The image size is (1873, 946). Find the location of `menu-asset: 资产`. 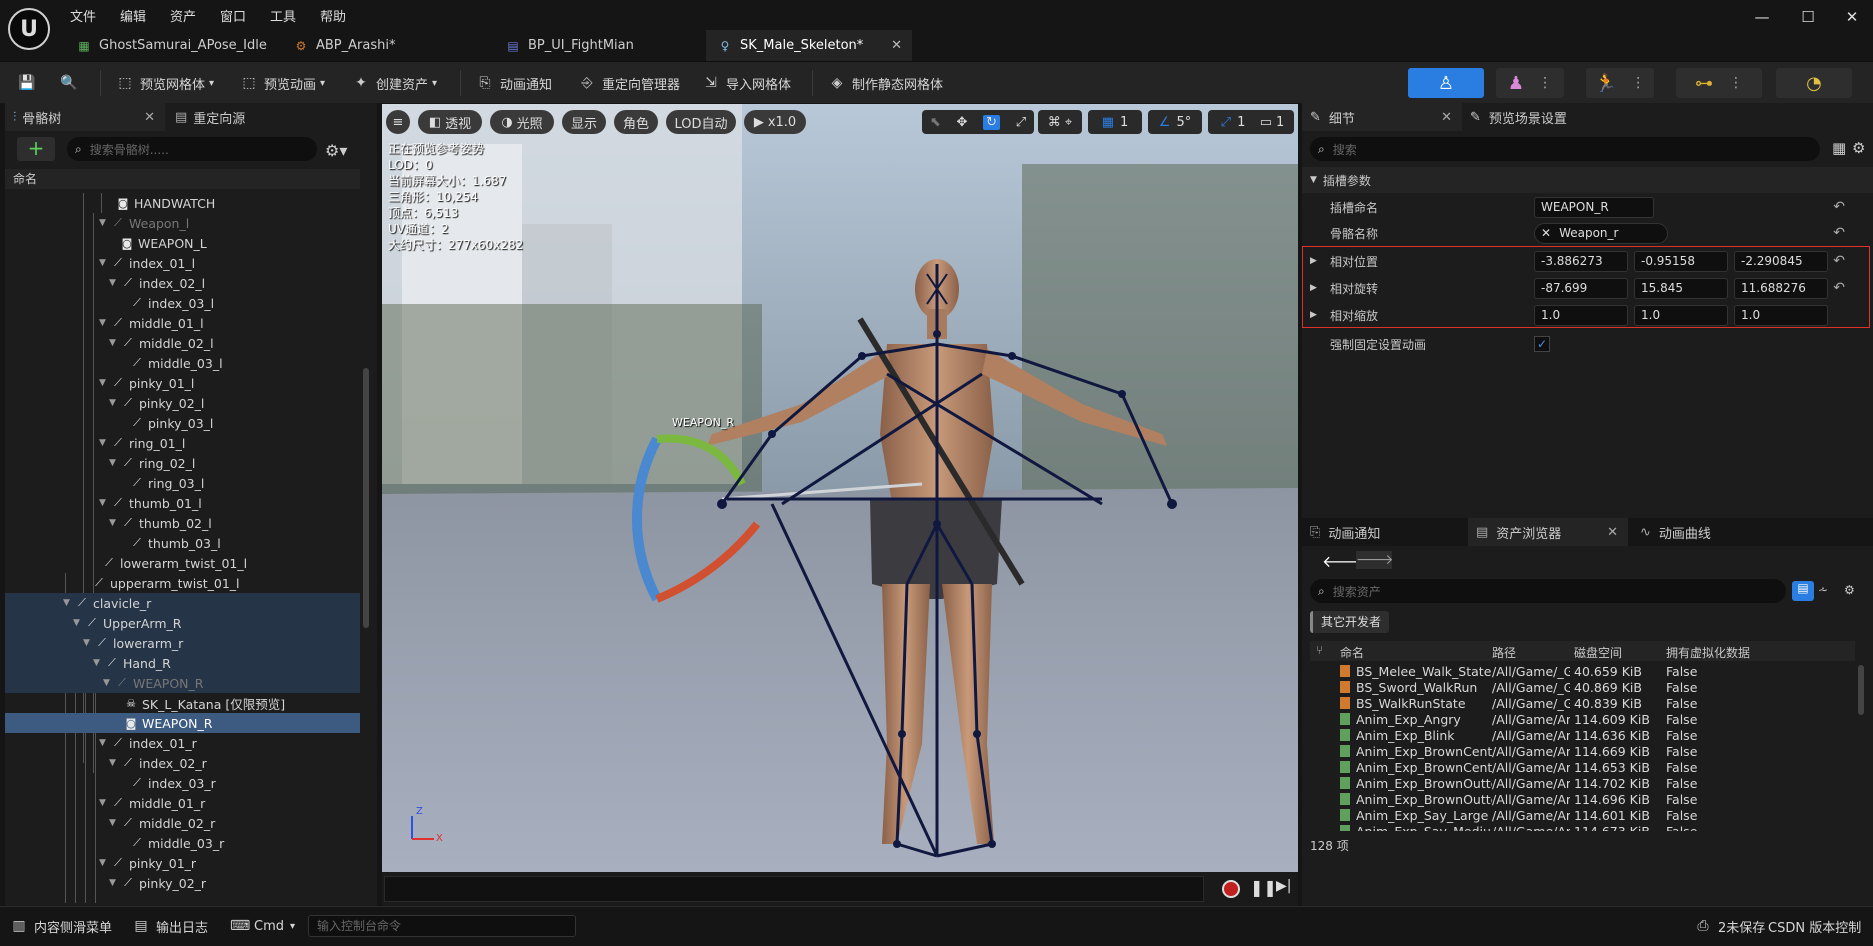

menu-asset: 资产 is located at coordinates (183, 15).